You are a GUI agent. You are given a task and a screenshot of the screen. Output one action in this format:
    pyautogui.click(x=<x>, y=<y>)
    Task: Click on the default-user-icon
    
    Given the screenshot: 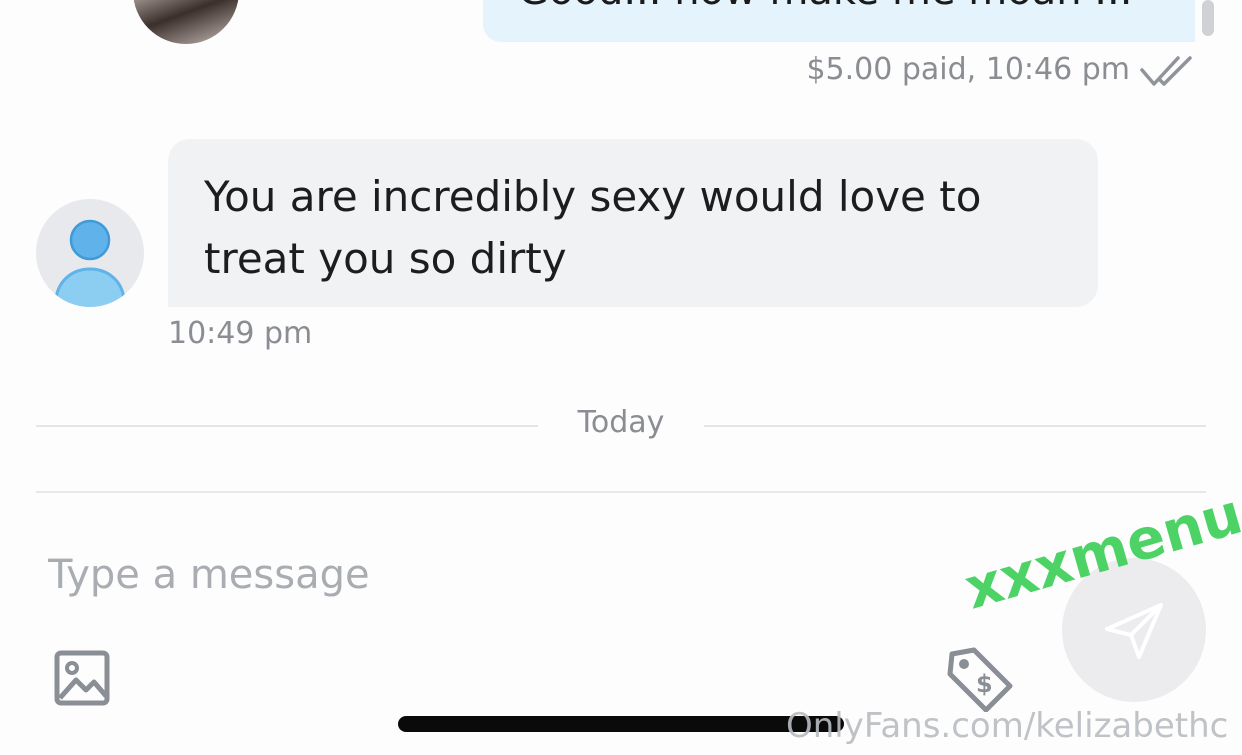 What is the action you would take?
    pyautogui.click(x=90, y=263)
    